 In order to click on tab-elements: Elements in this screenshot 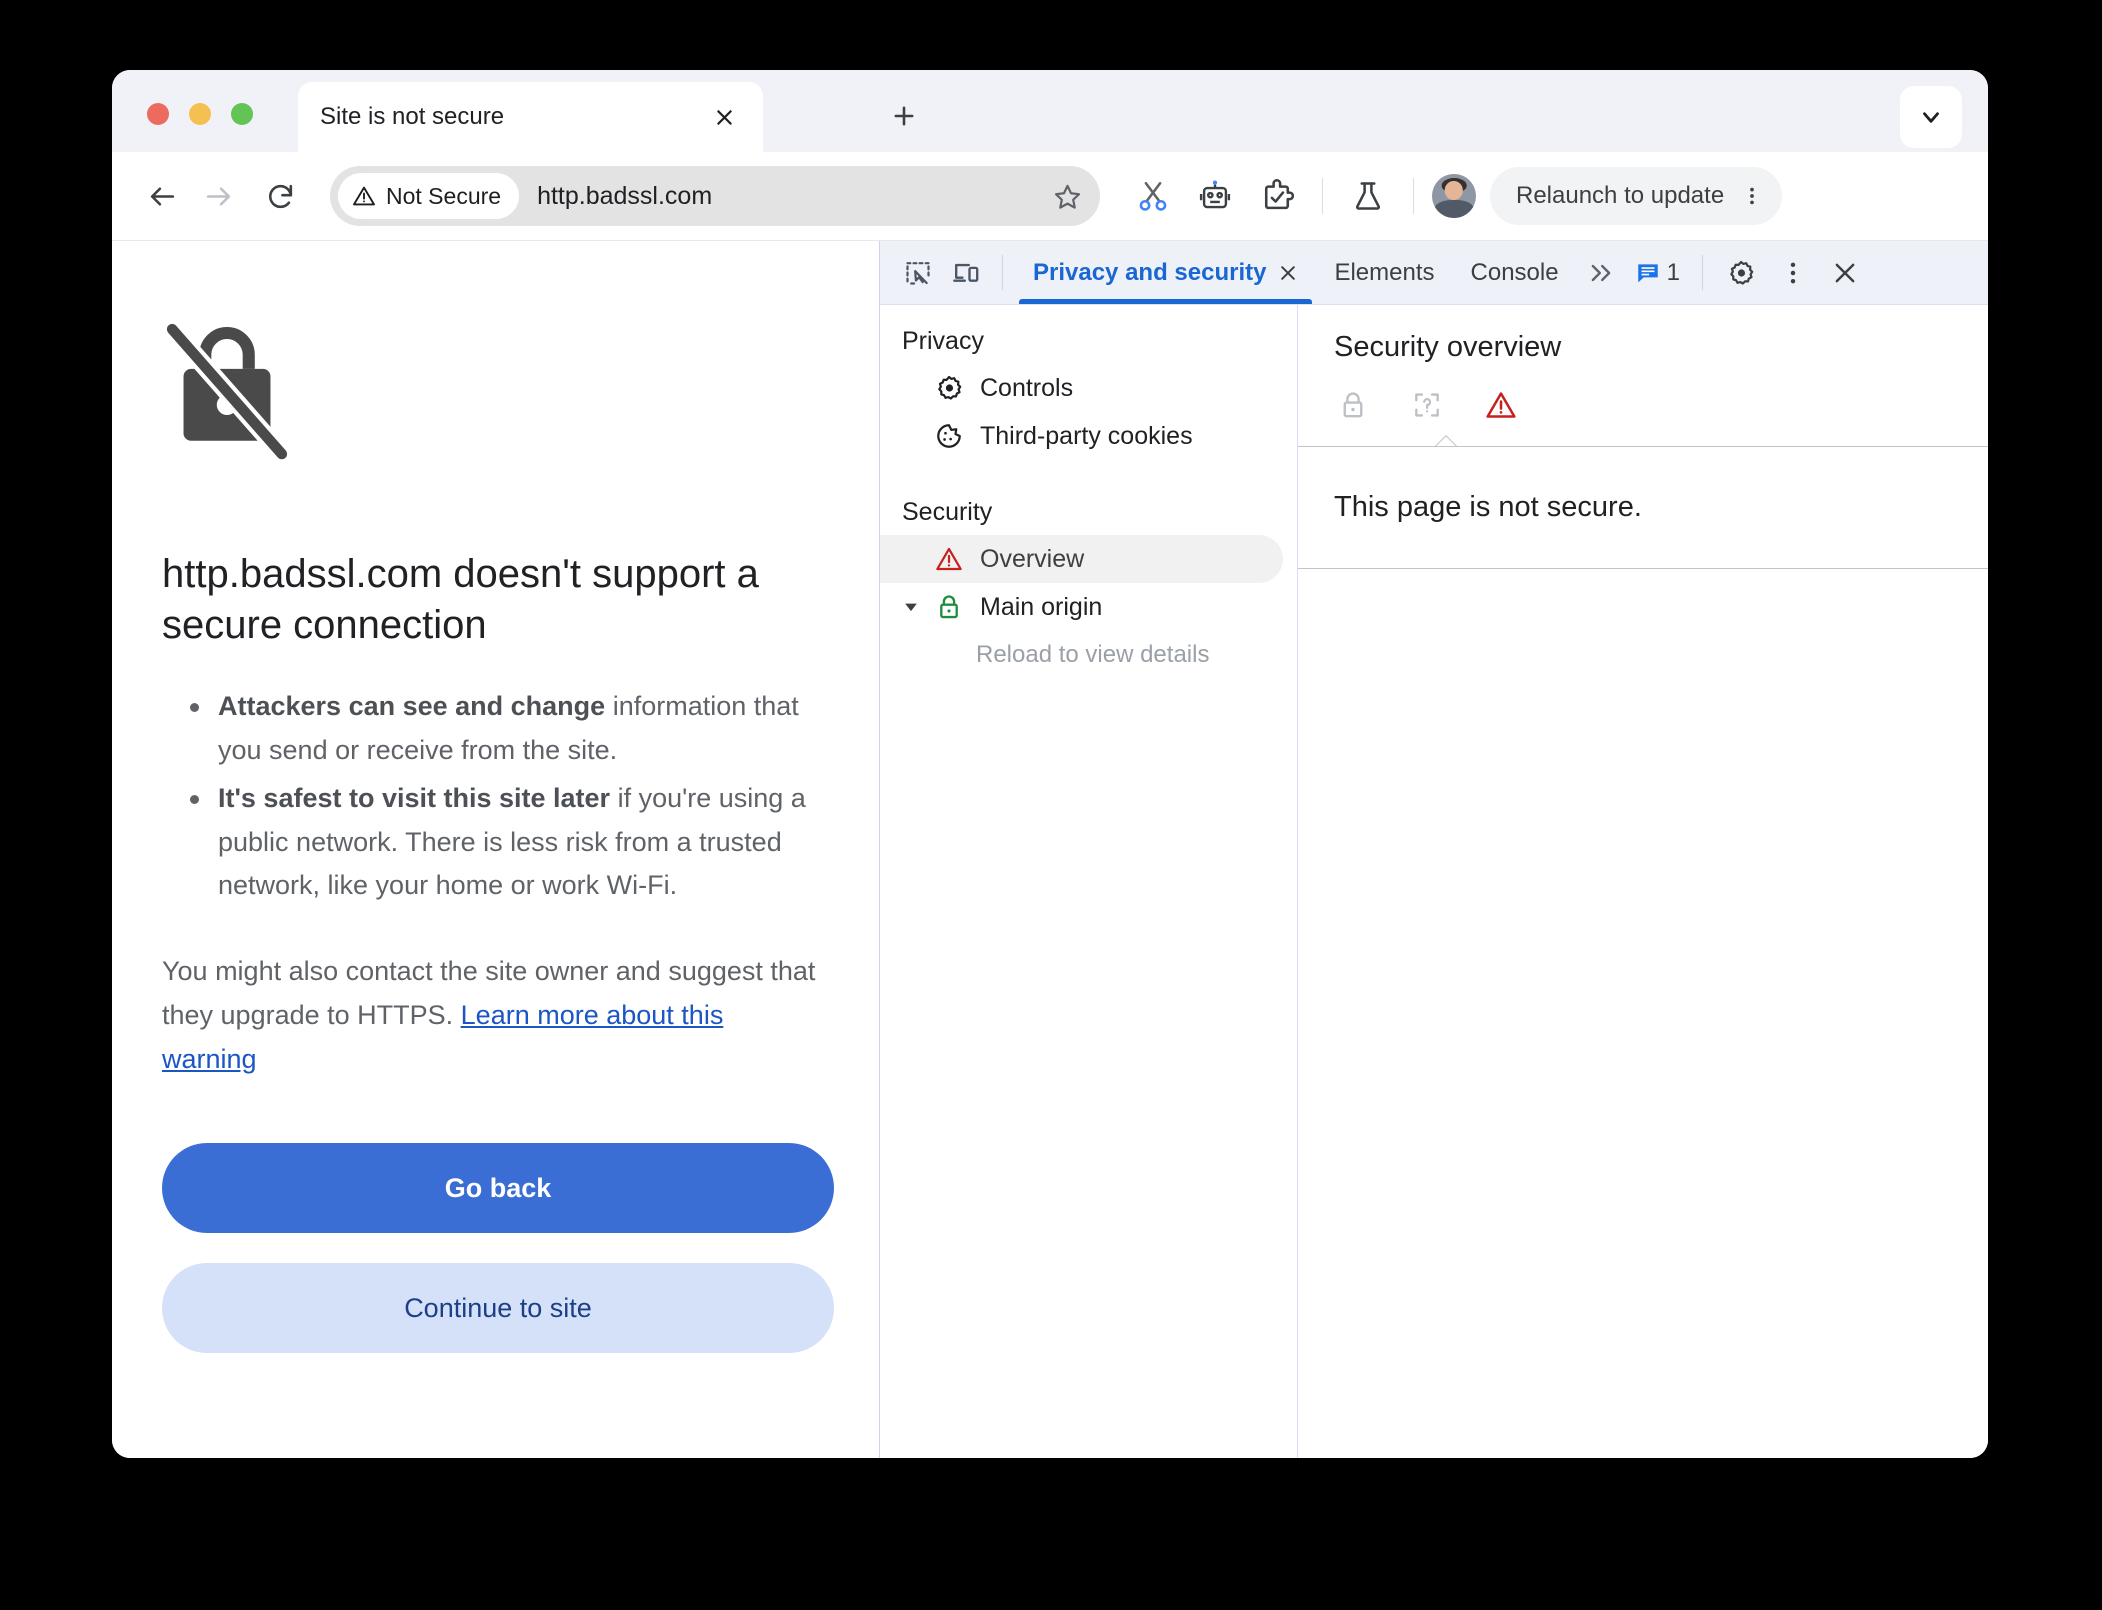, I will do `click(1384, 272)`.